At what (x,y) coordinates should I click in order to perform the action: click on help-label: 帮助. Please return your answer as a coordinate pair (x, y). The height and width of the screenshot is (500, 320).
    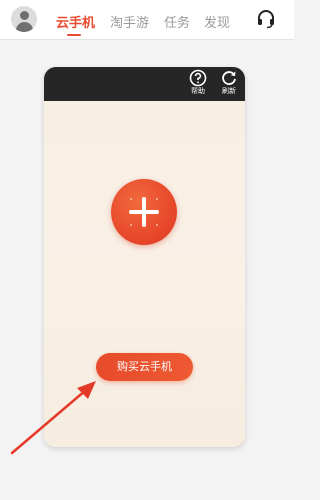
    Looking at the image, I should click on (198, 91).